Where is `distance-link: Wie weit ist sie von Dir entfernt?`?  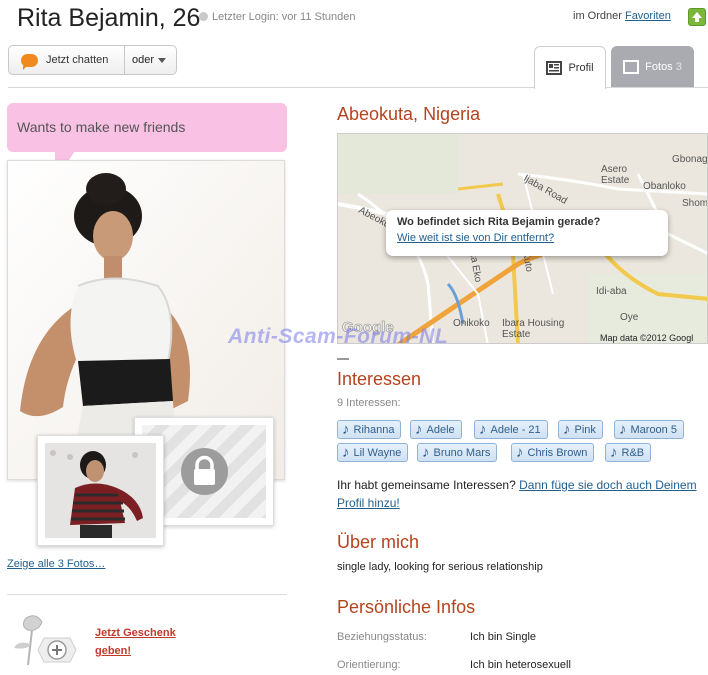
distance-link: Wie weit ist sie von Dir entfernt? is located at coordinates (475, 238).